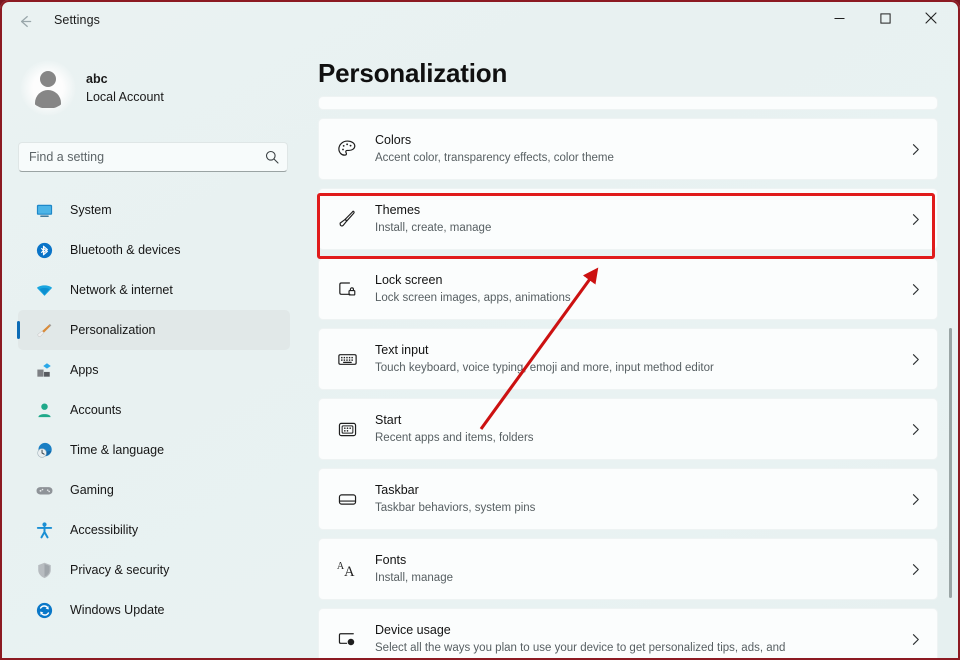  What do you see at coordinates (44, 570) in the screenshot?
I see `shield-icon` at bounding box center [44, 570].